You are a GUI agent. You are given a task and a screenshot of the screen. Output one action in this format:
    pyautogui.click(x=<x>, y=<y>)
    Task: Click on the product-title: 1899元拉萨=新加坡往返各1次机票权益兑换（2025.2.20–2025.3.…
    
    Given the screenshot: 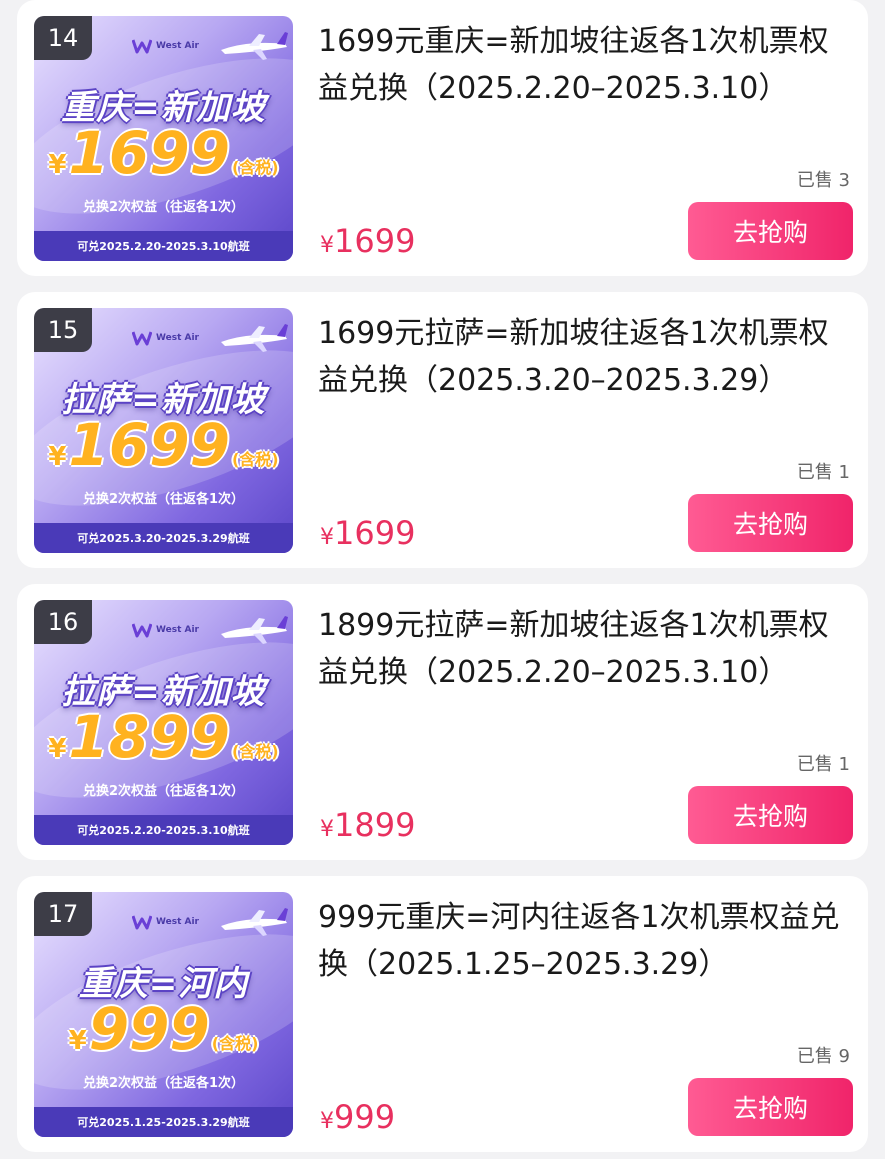 What is the action you would take?
    pyautogui.click(x=588, y=649)
    